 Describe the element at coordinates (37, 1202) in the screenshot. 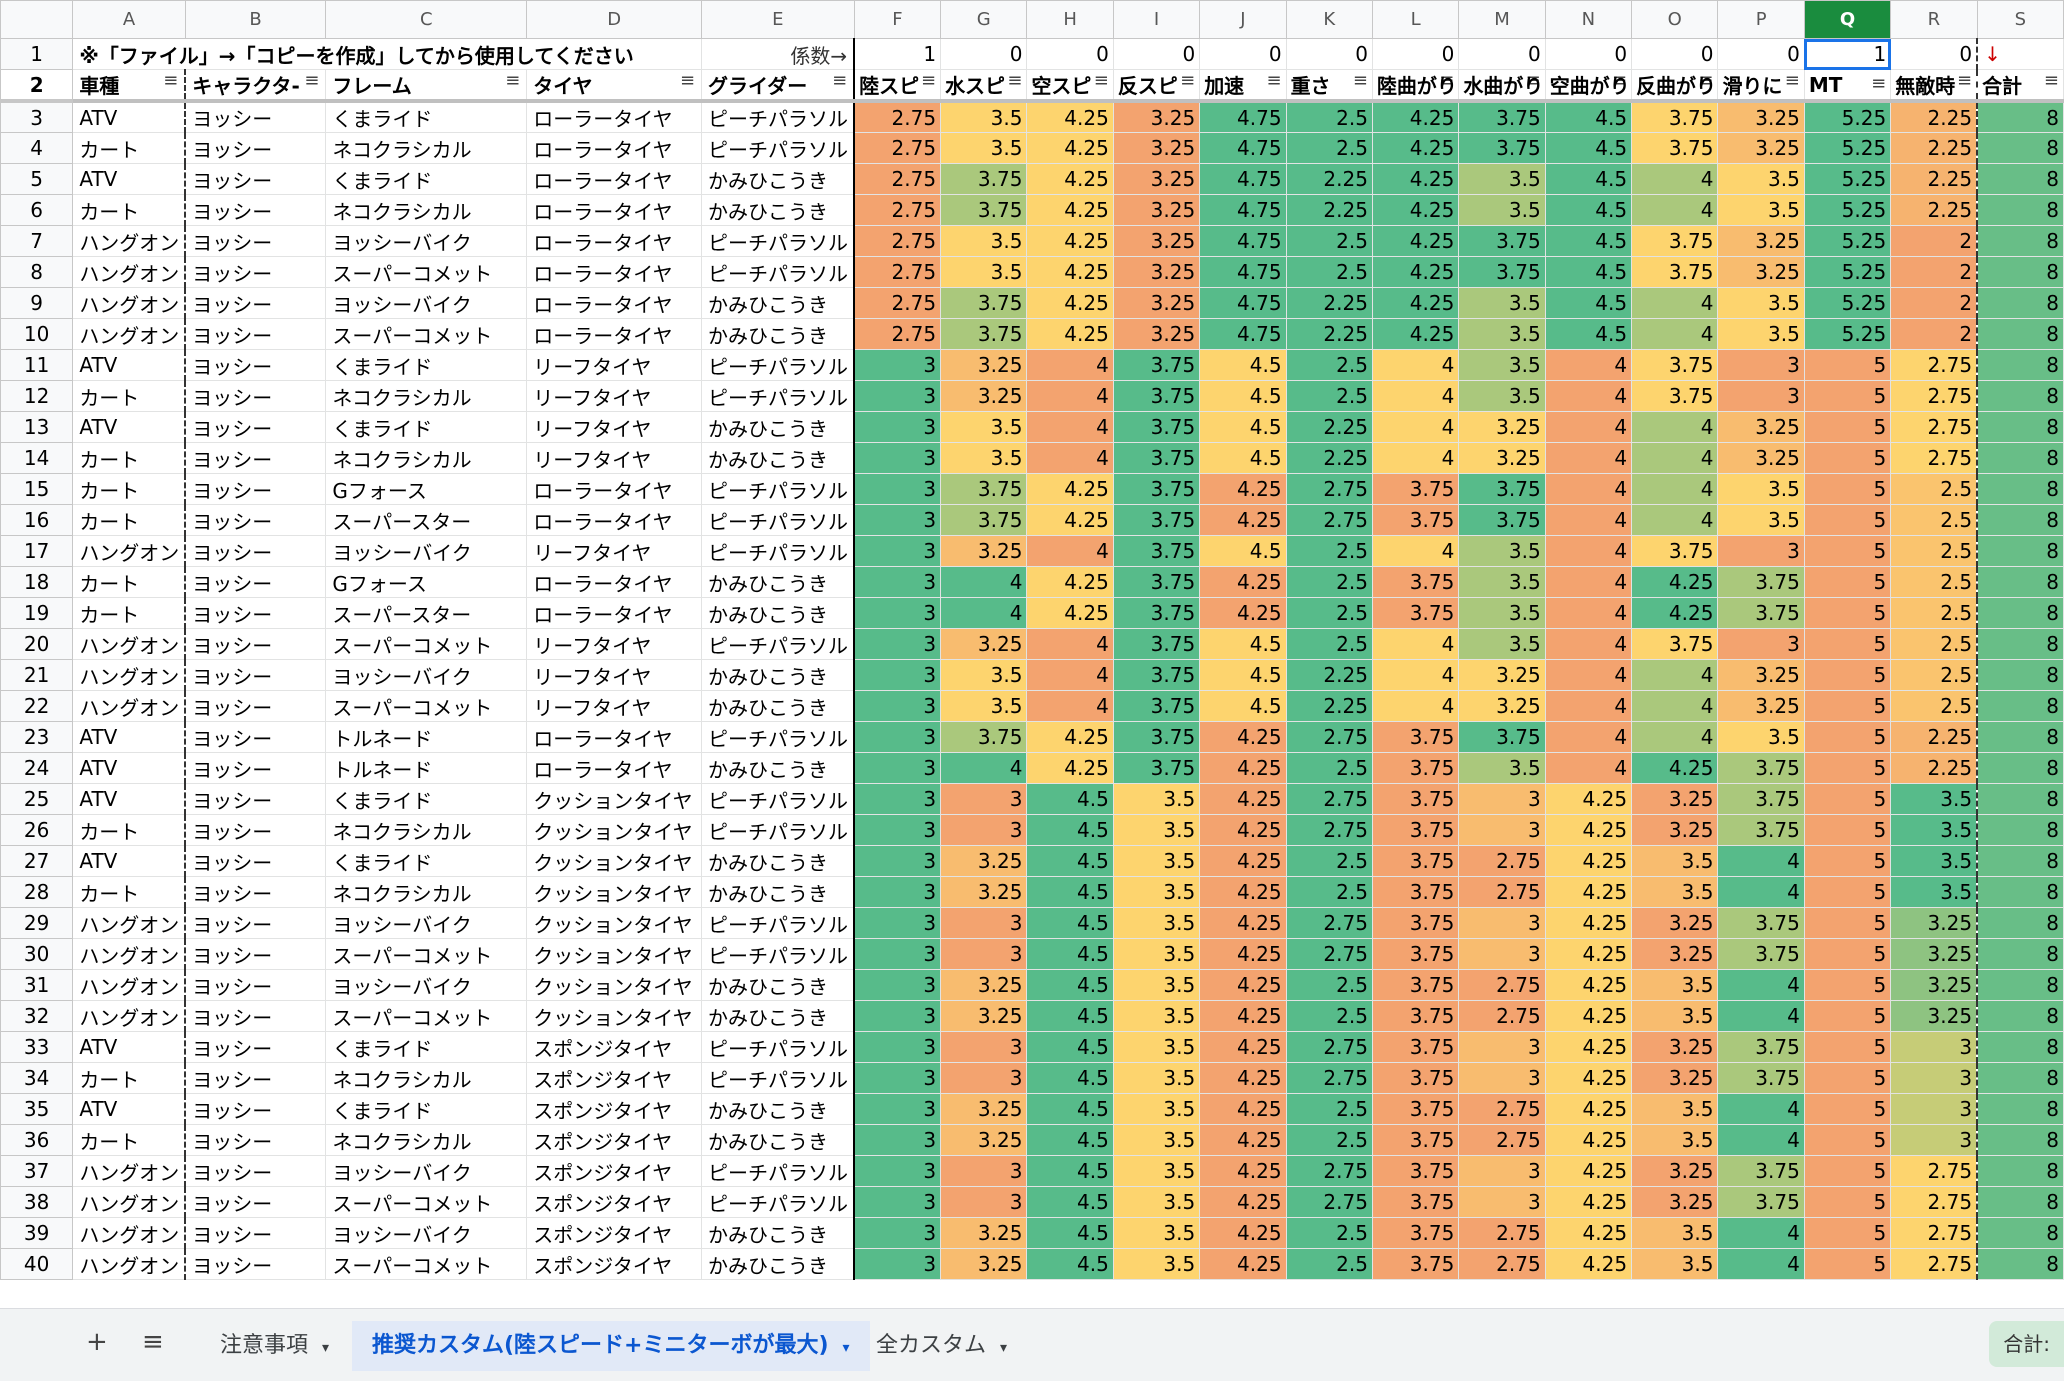

I see `row-header: 38` at that location.